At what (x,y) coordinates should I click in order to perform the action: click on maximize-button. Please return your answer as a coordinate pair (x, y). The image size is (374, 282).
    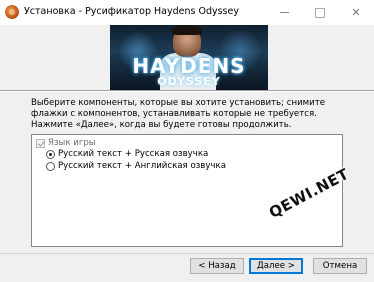
    Looking at the image, I should click on (320, 12).